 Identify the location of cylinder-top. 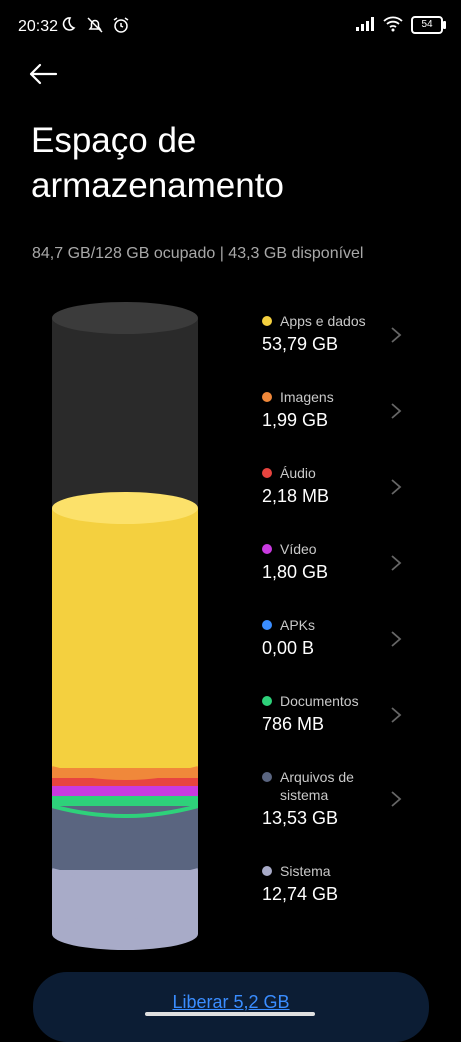
(125, 318).